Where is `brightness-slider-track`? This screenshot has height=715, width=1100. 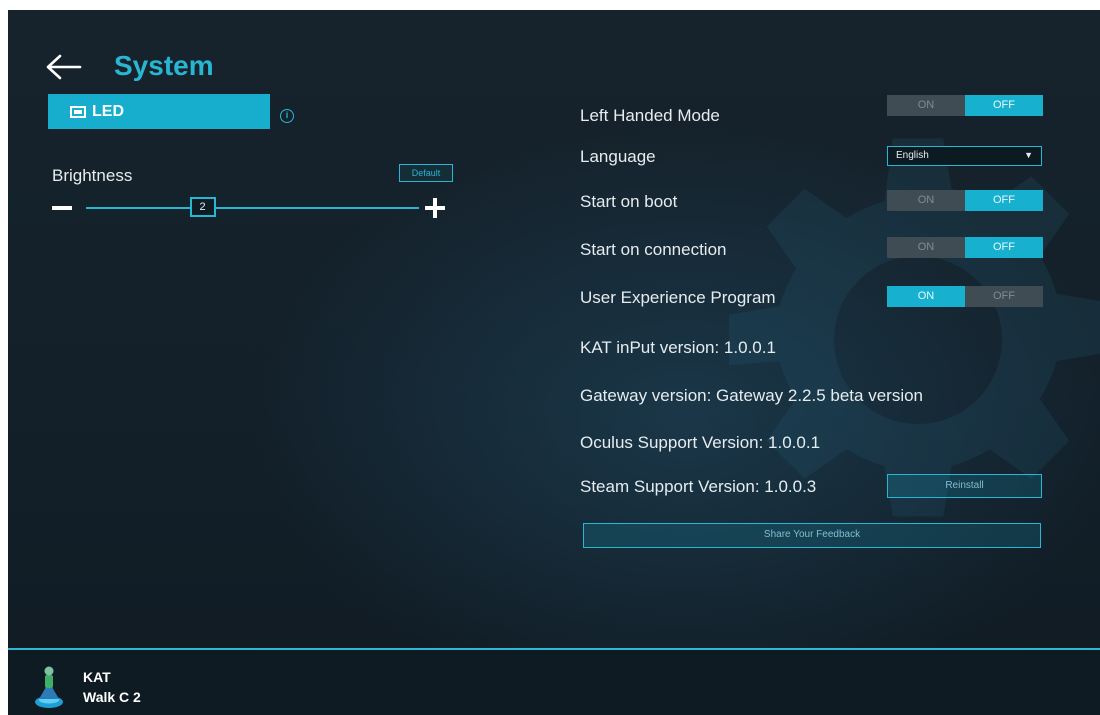 brightness-slider-track is located at coordinates (252, 208).